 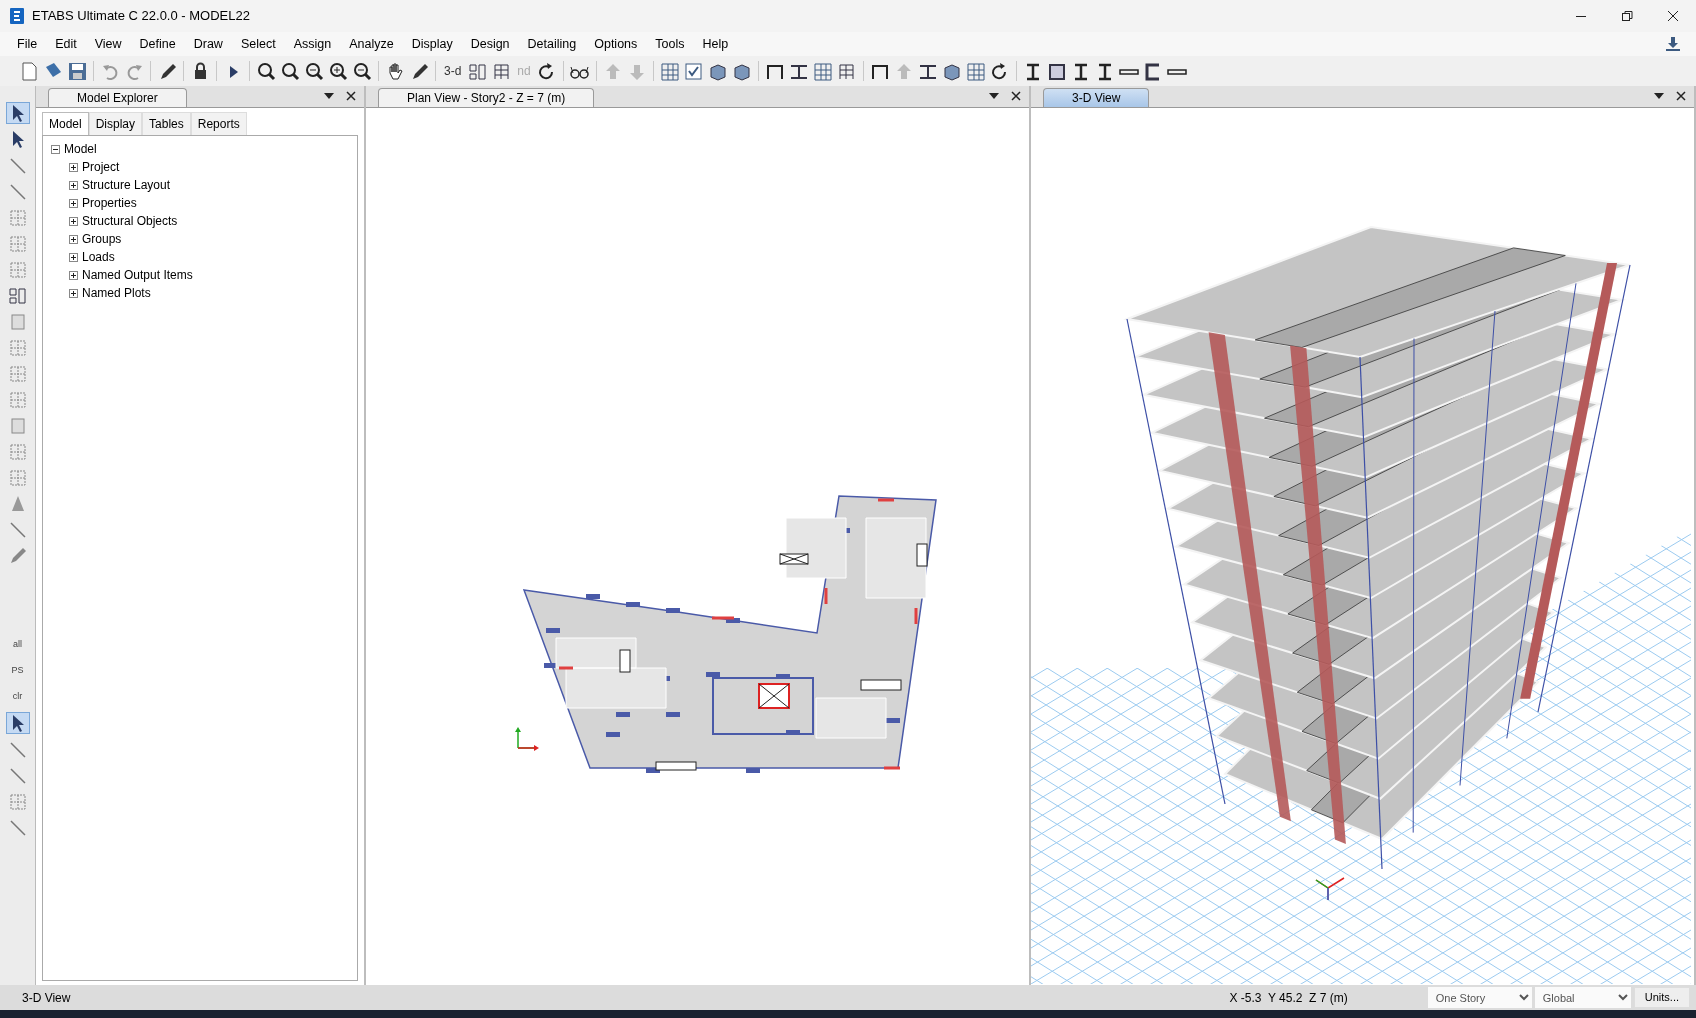 I want to click on window-title: ETABS Ultimate C 22.0.0 - MODEL22, so click(x=141, y=16).